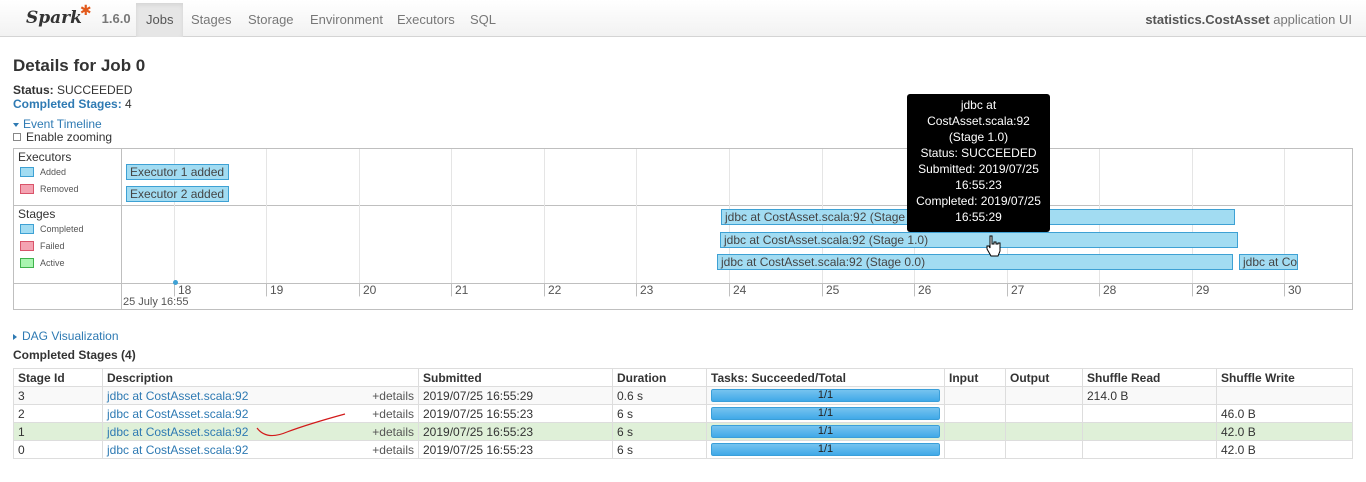  I want to click on legend-label: Failed, so click(52, 246).